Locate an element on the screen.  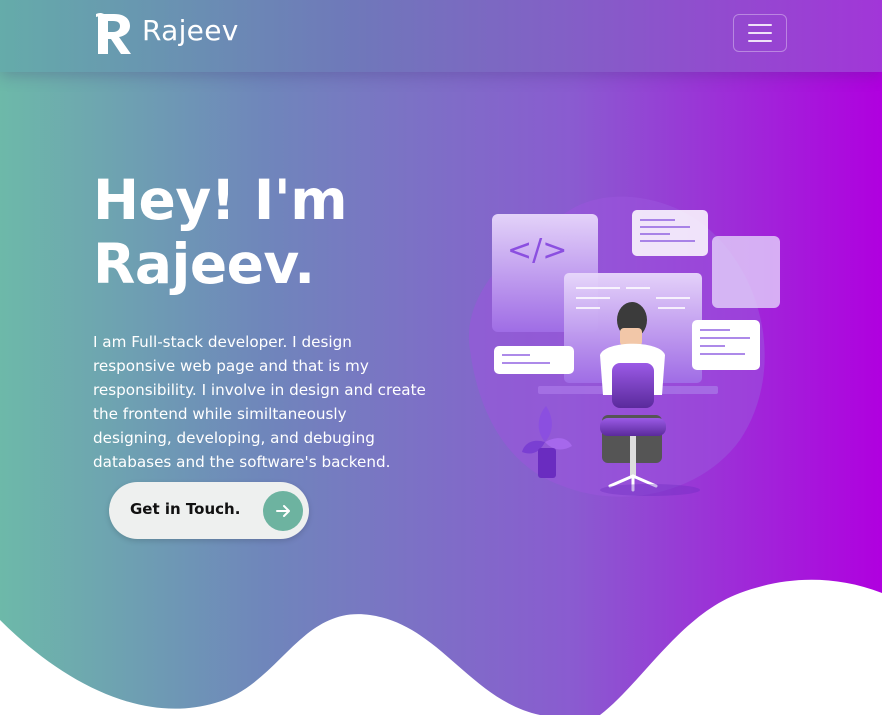
developer-illustration: </> is located at coordinates (624, 346).